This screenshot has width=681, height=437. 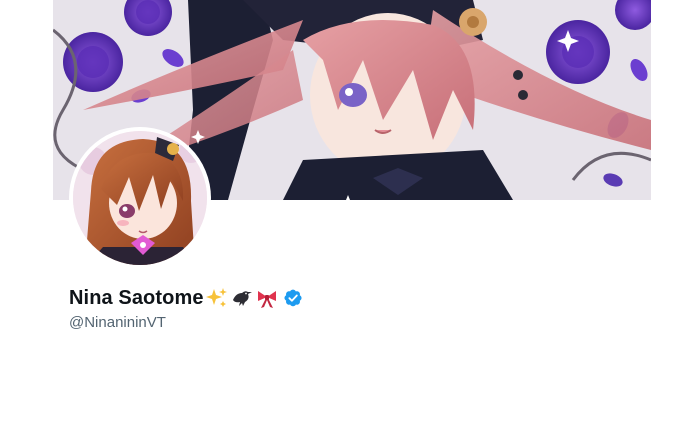 I want to click on sparkles-emoji-icon, so click(x=217, y=298).